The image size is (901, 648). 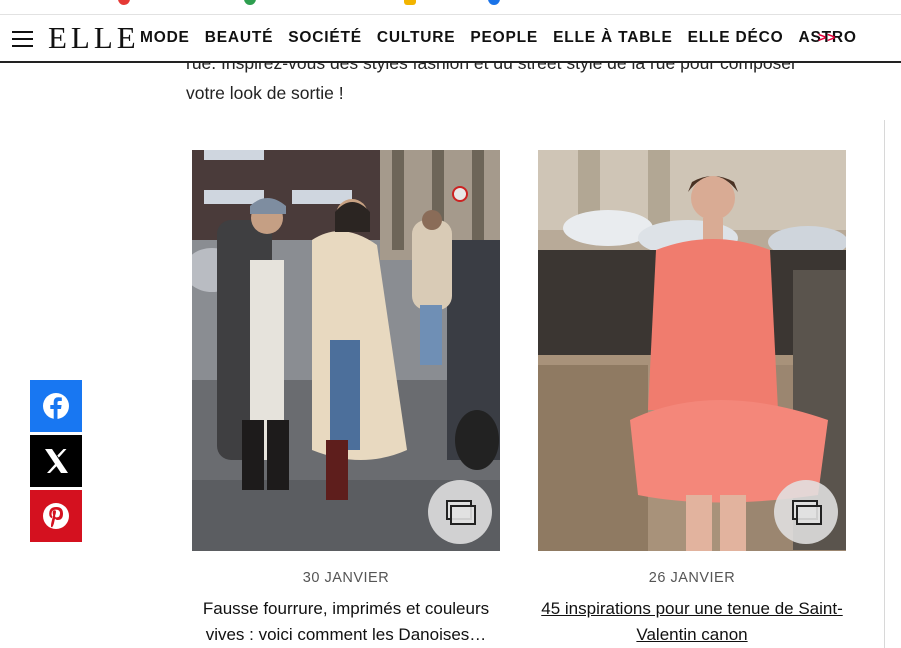 What do you see at coordinates (325, 38) in the screenshot?
I see `nav-item-societe: SOCIÉTÉ` at bounding box center [325, 38].